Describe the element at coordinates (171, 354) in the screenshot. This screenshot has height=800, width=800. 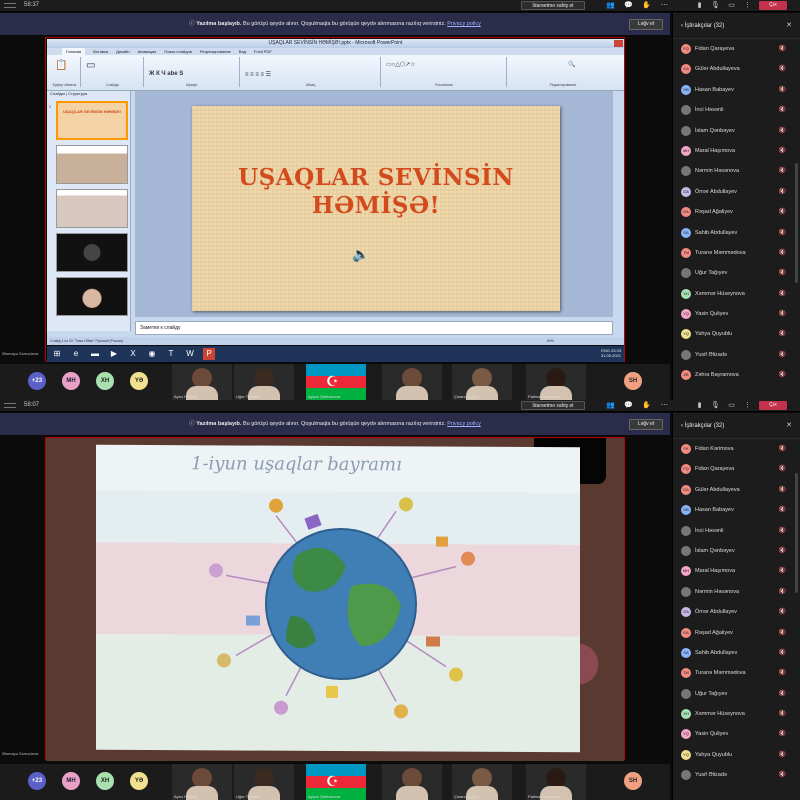
I see `teams-icon: T` at that location.